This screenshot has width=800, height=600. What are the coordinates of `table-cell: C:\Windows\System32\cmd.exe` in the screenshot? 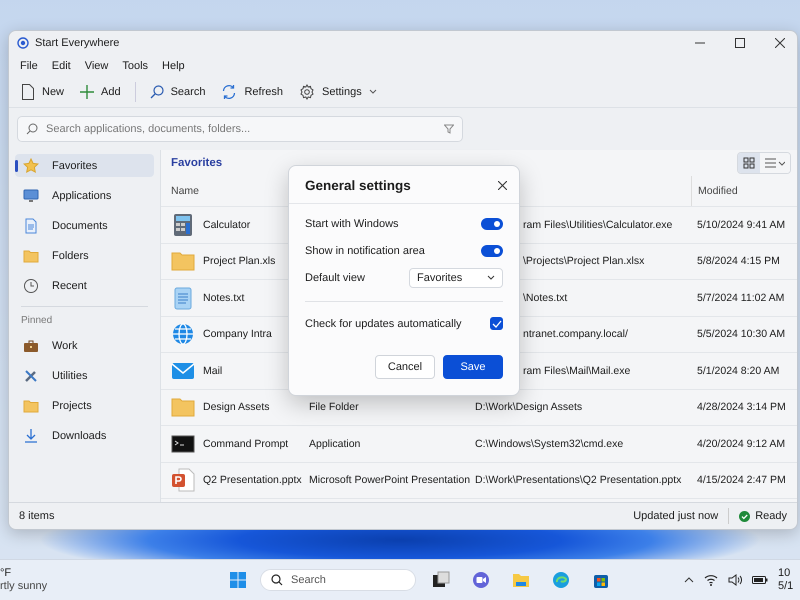 It's located at (549, 444).